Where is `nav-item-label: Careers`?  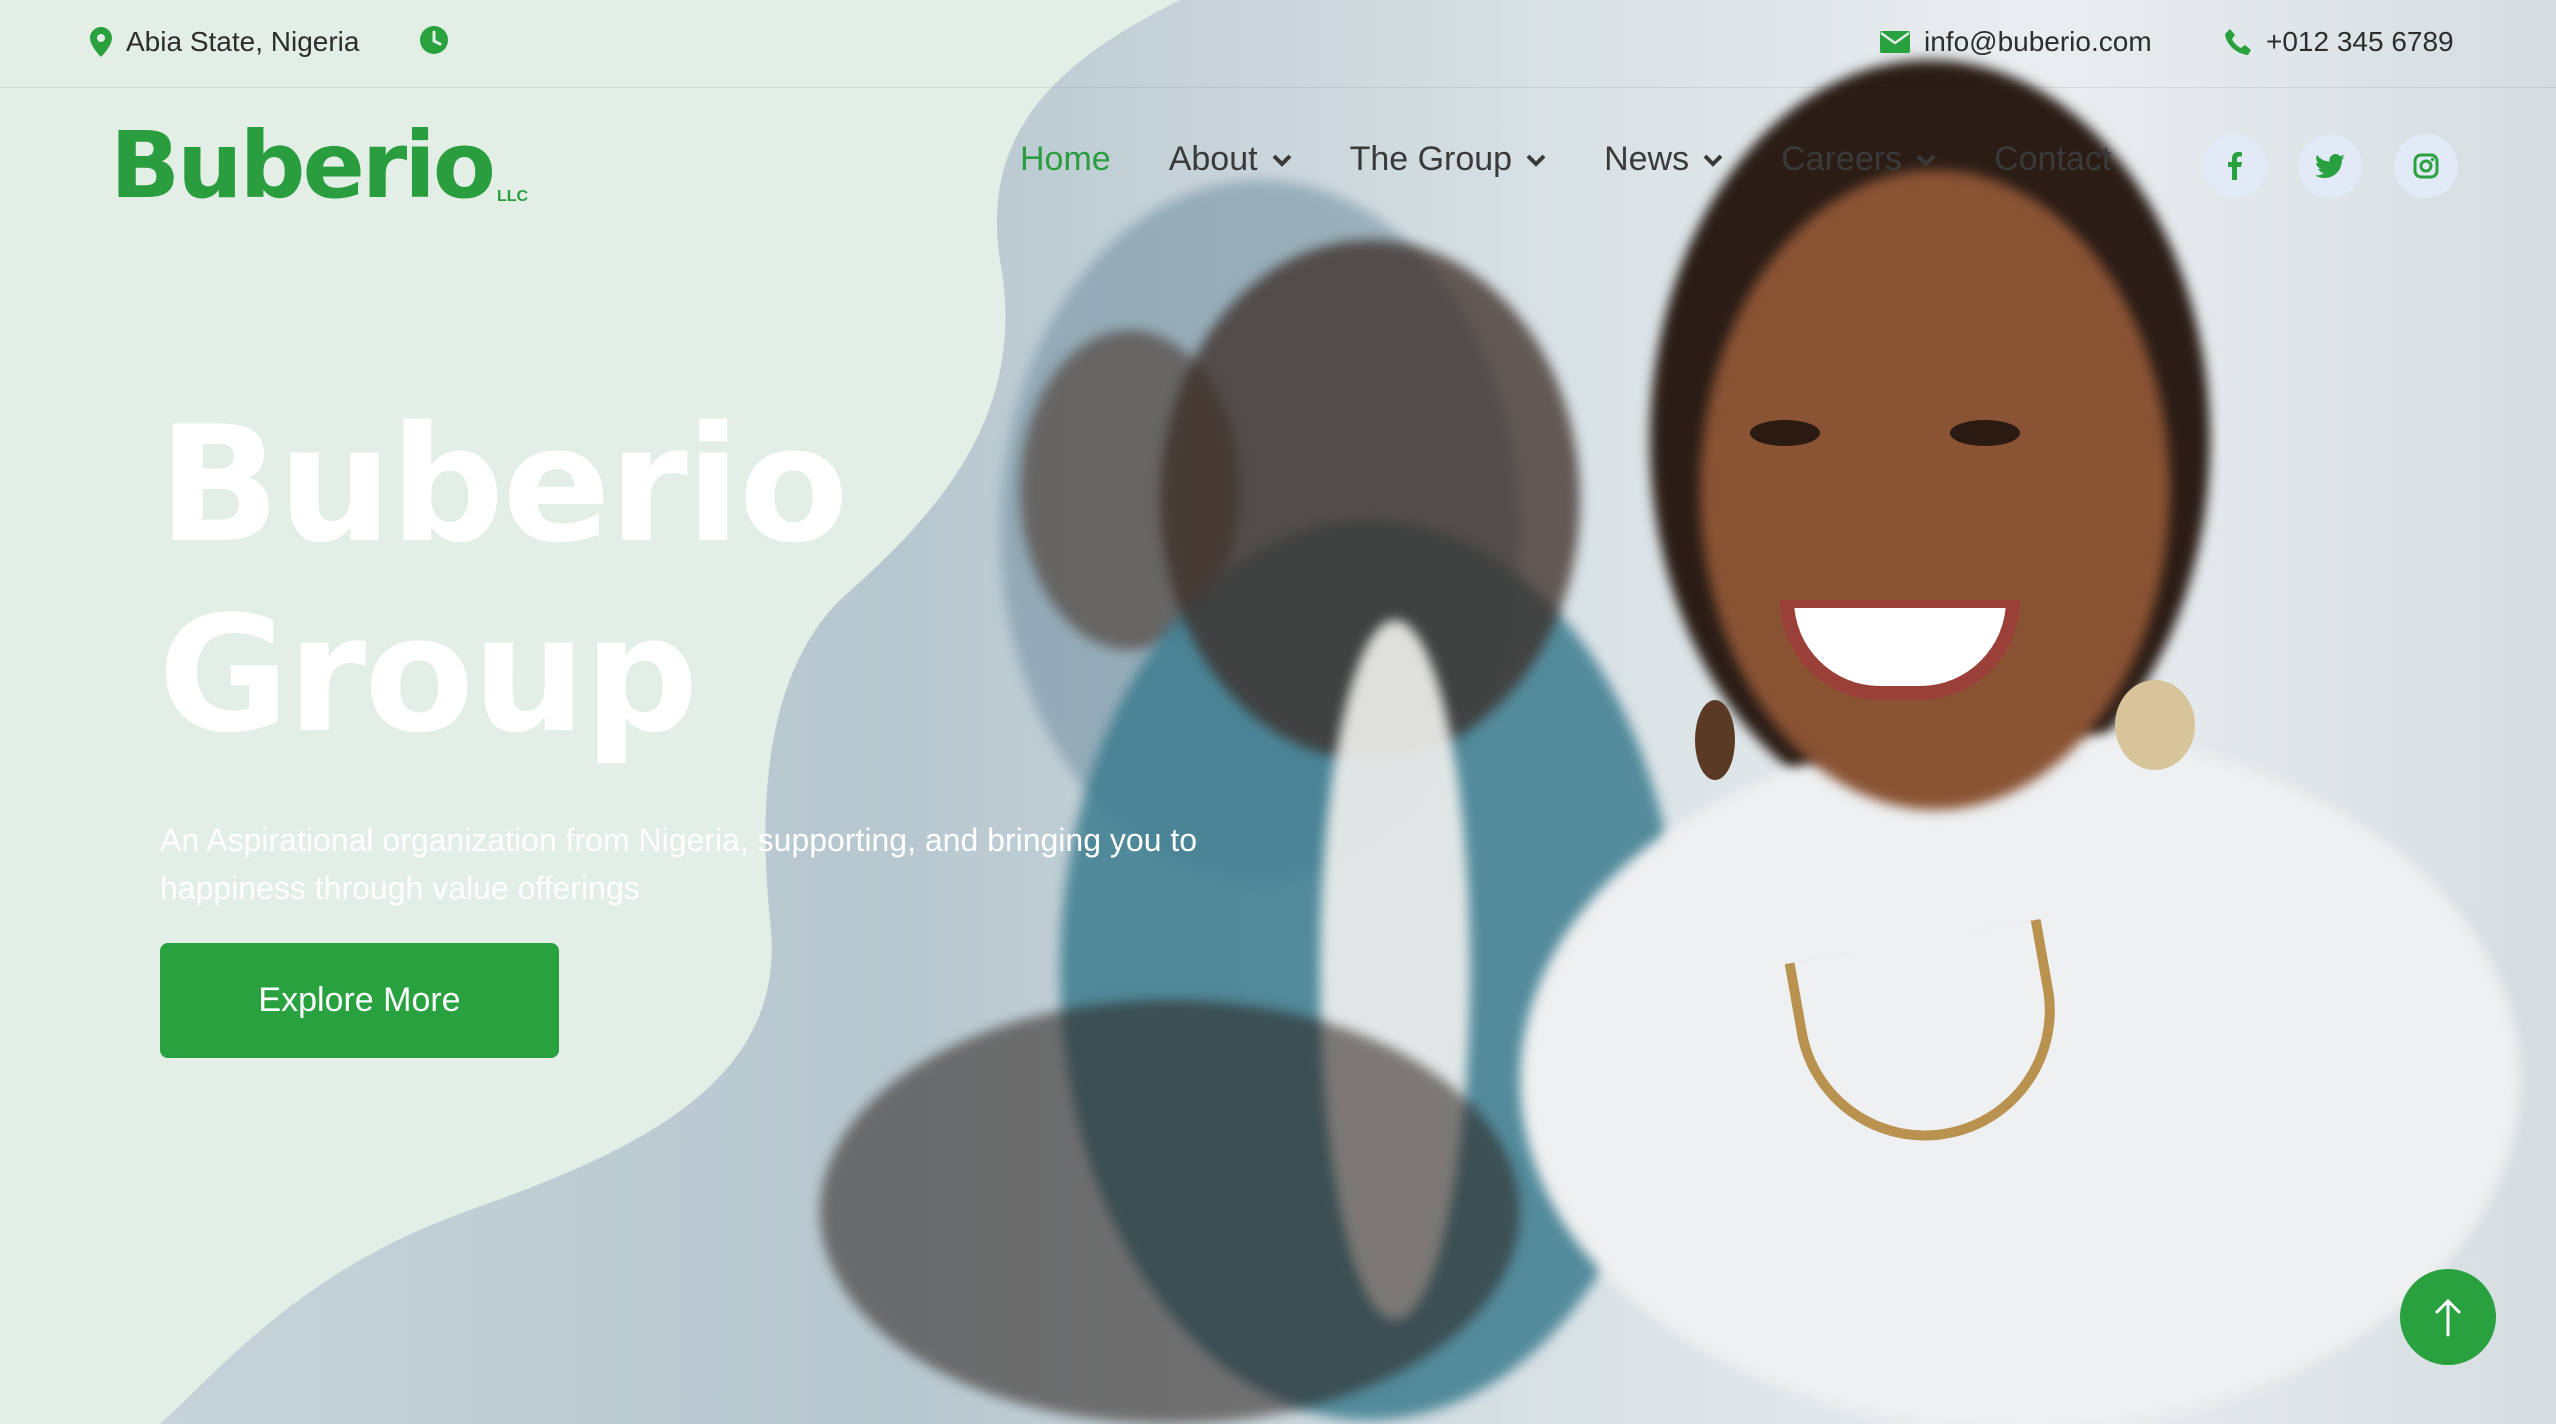
nav-item-label: Careers is located at coordinates (1842, 159).